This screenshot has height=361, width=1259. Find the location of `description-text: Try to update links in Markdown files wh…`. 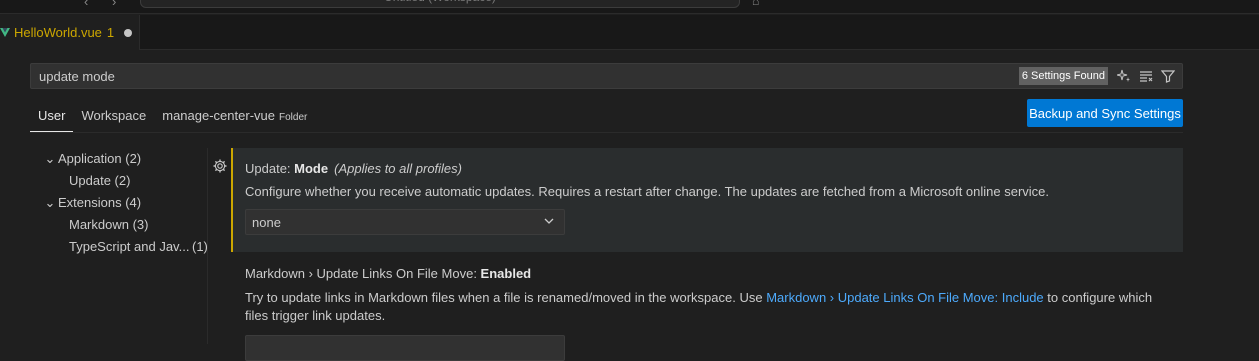

description-text: Try to update links in Markdown files wh… is located at coordinates (506, 297).